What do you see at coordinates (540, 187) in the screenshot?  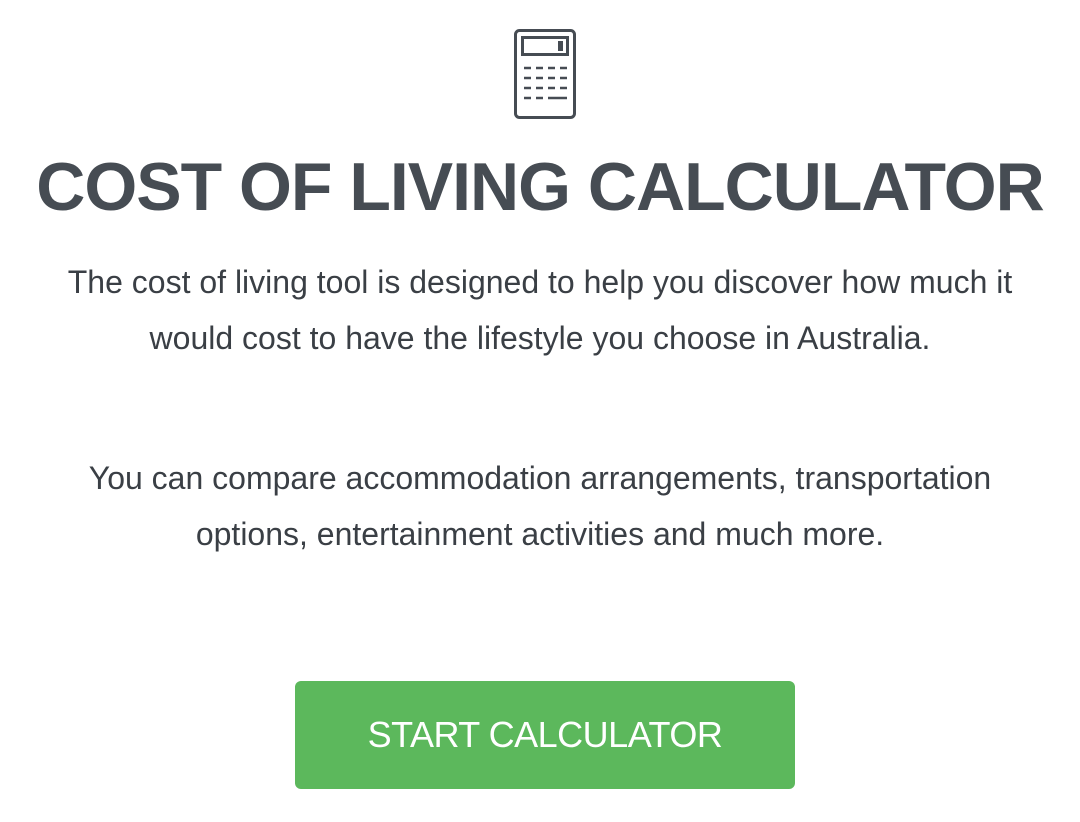 I see `page-title: COST OF LIVING CALCULATOR` at bounding box center [540, 187].